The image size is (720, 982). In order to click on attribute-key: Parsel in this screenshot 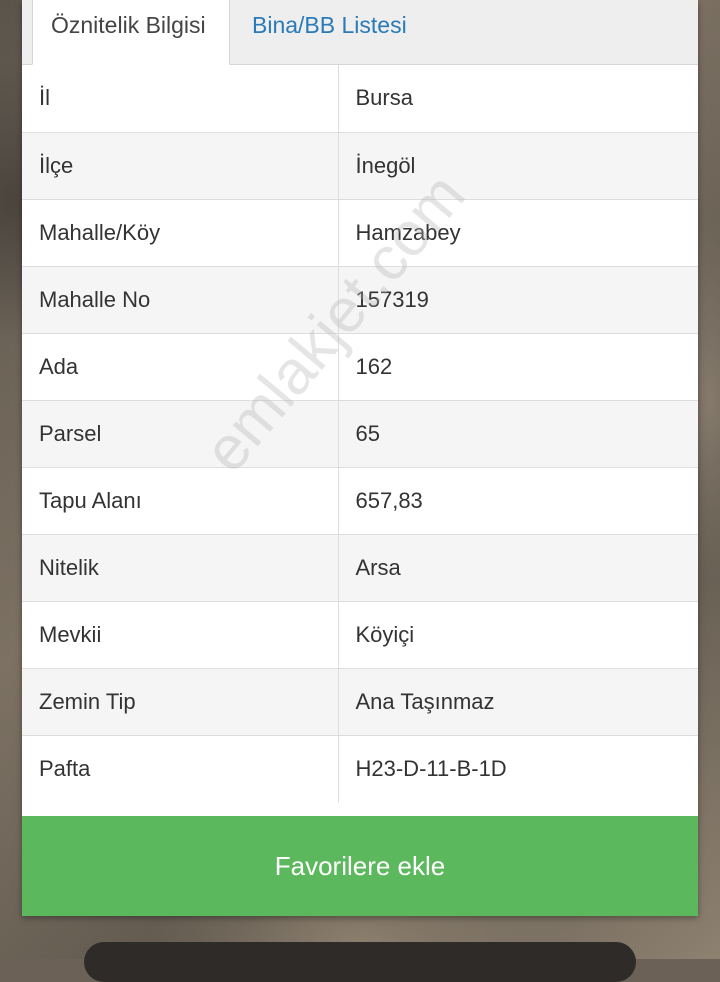, I will do `click(180, 433)`.